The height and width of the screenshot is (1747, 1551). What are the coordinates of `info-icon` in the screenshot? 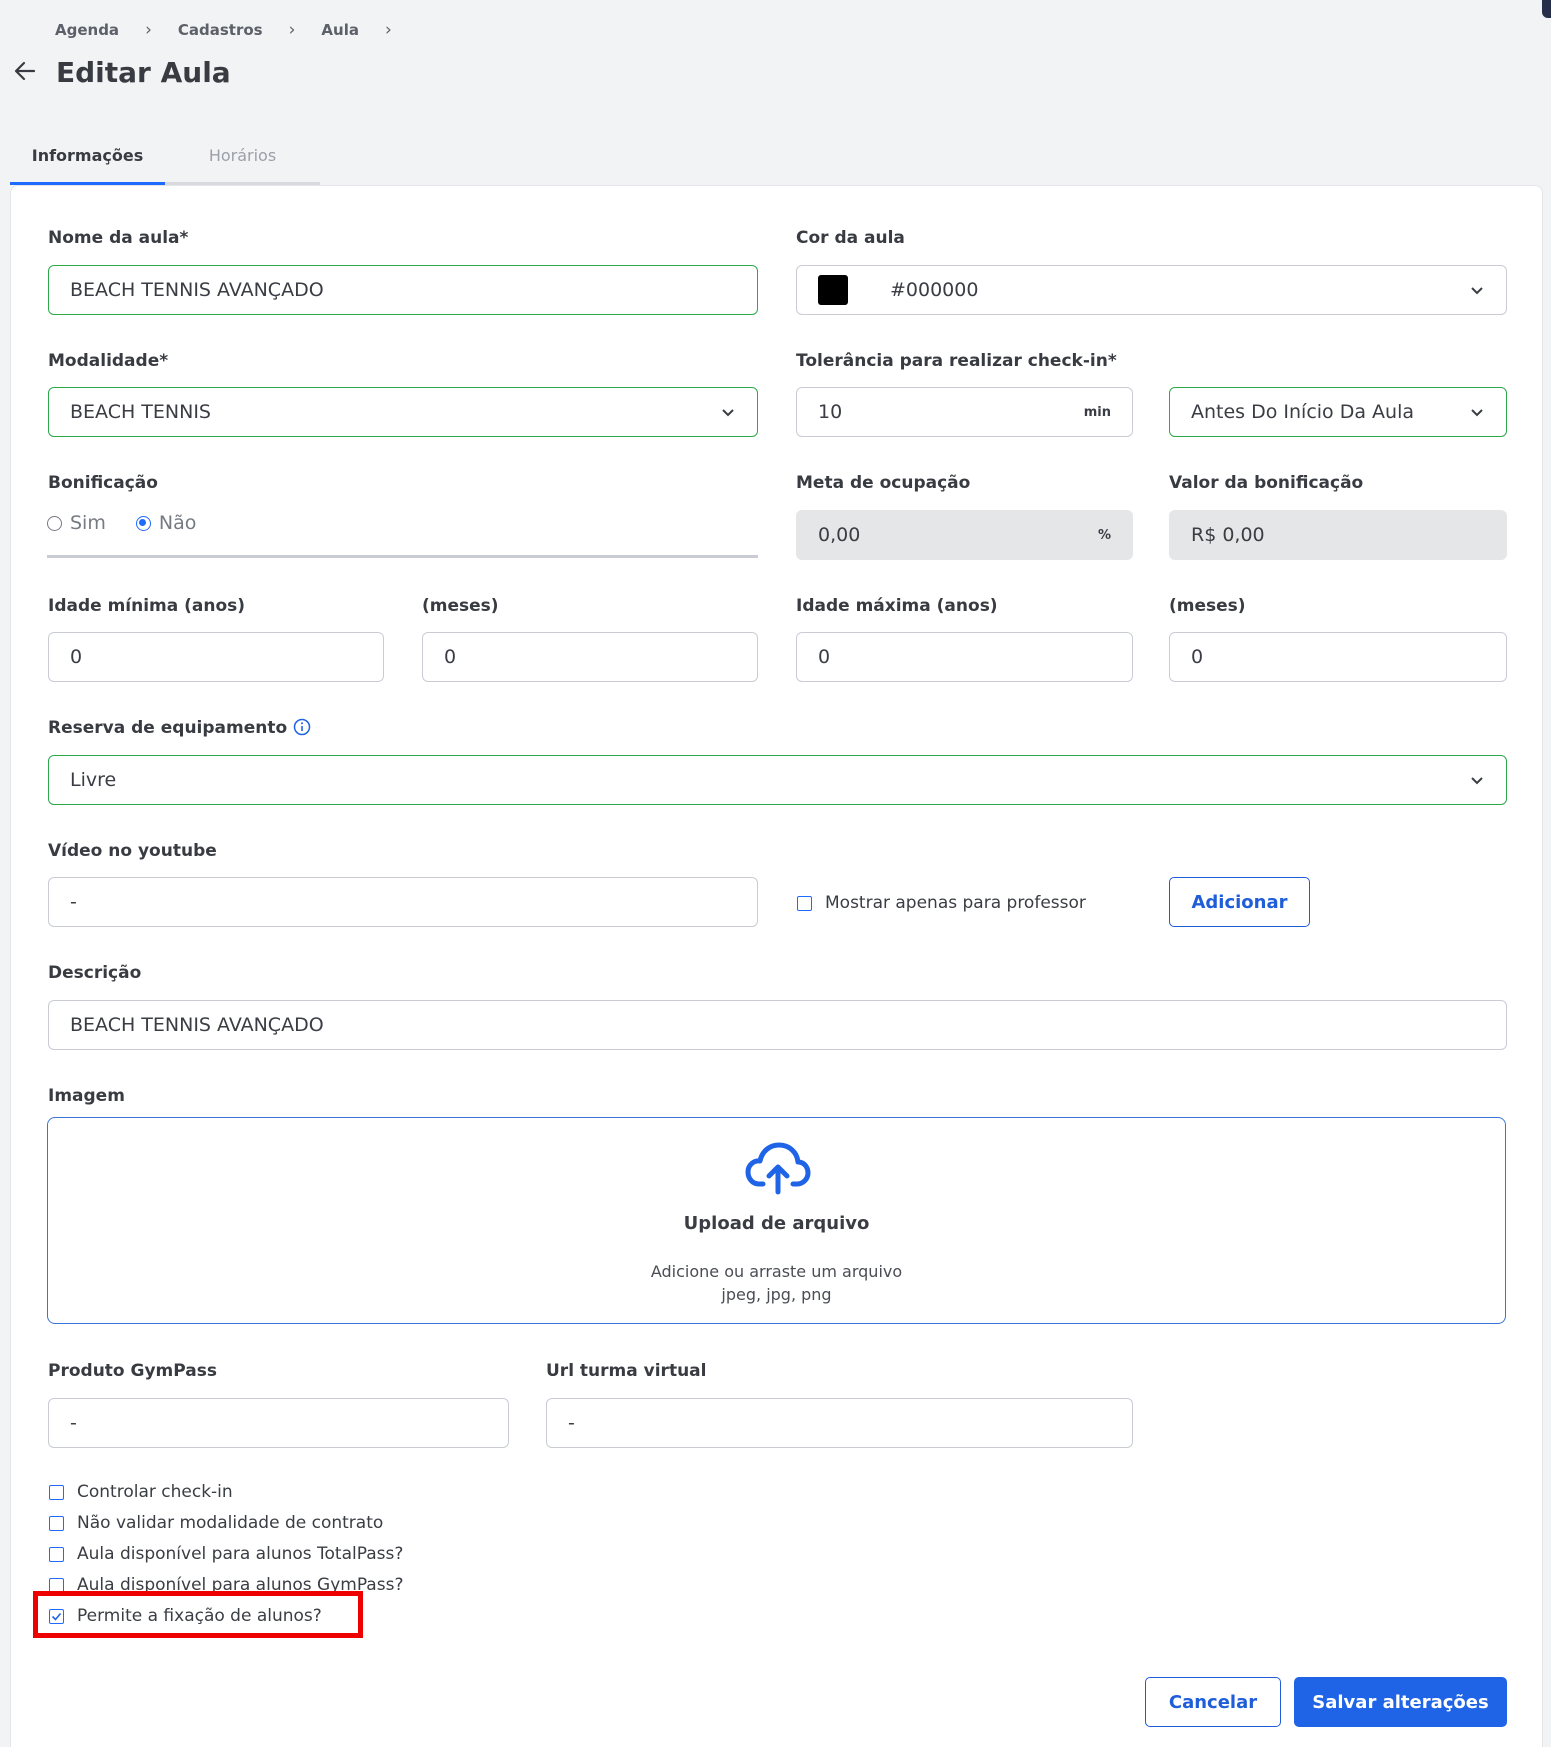 It's located at (302, 727).